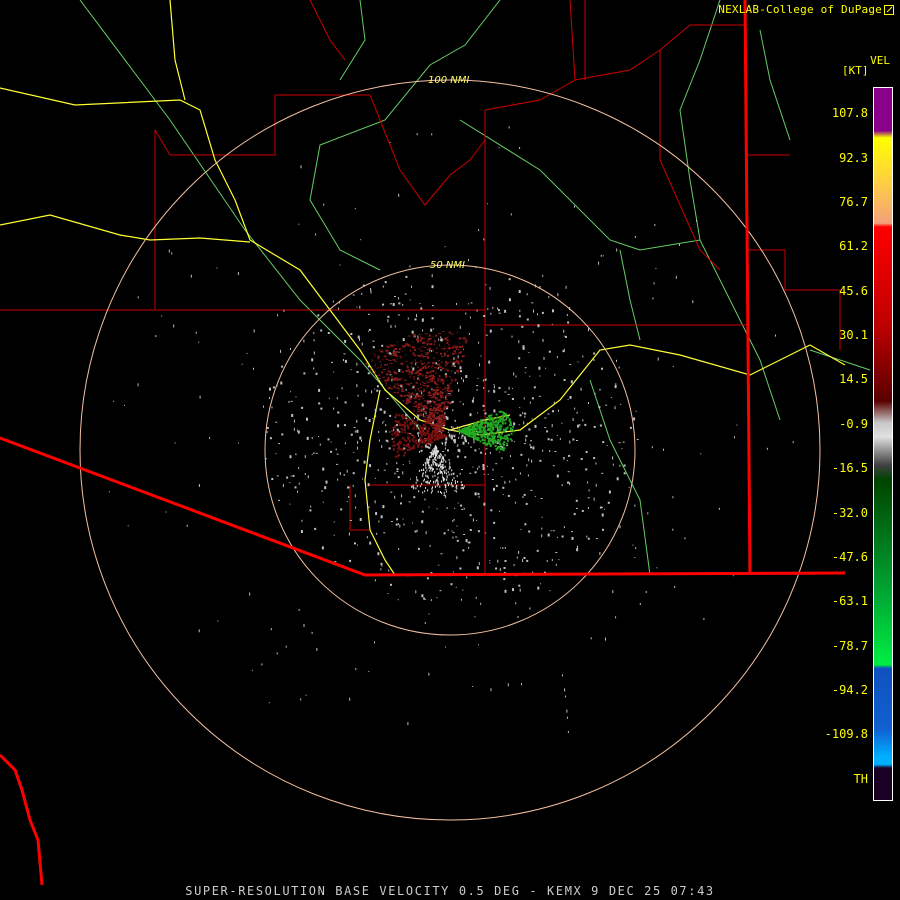  Describe the element at coordinates (849, 468) in the screenshot. I see `legend-tick: -16.5` at that location.